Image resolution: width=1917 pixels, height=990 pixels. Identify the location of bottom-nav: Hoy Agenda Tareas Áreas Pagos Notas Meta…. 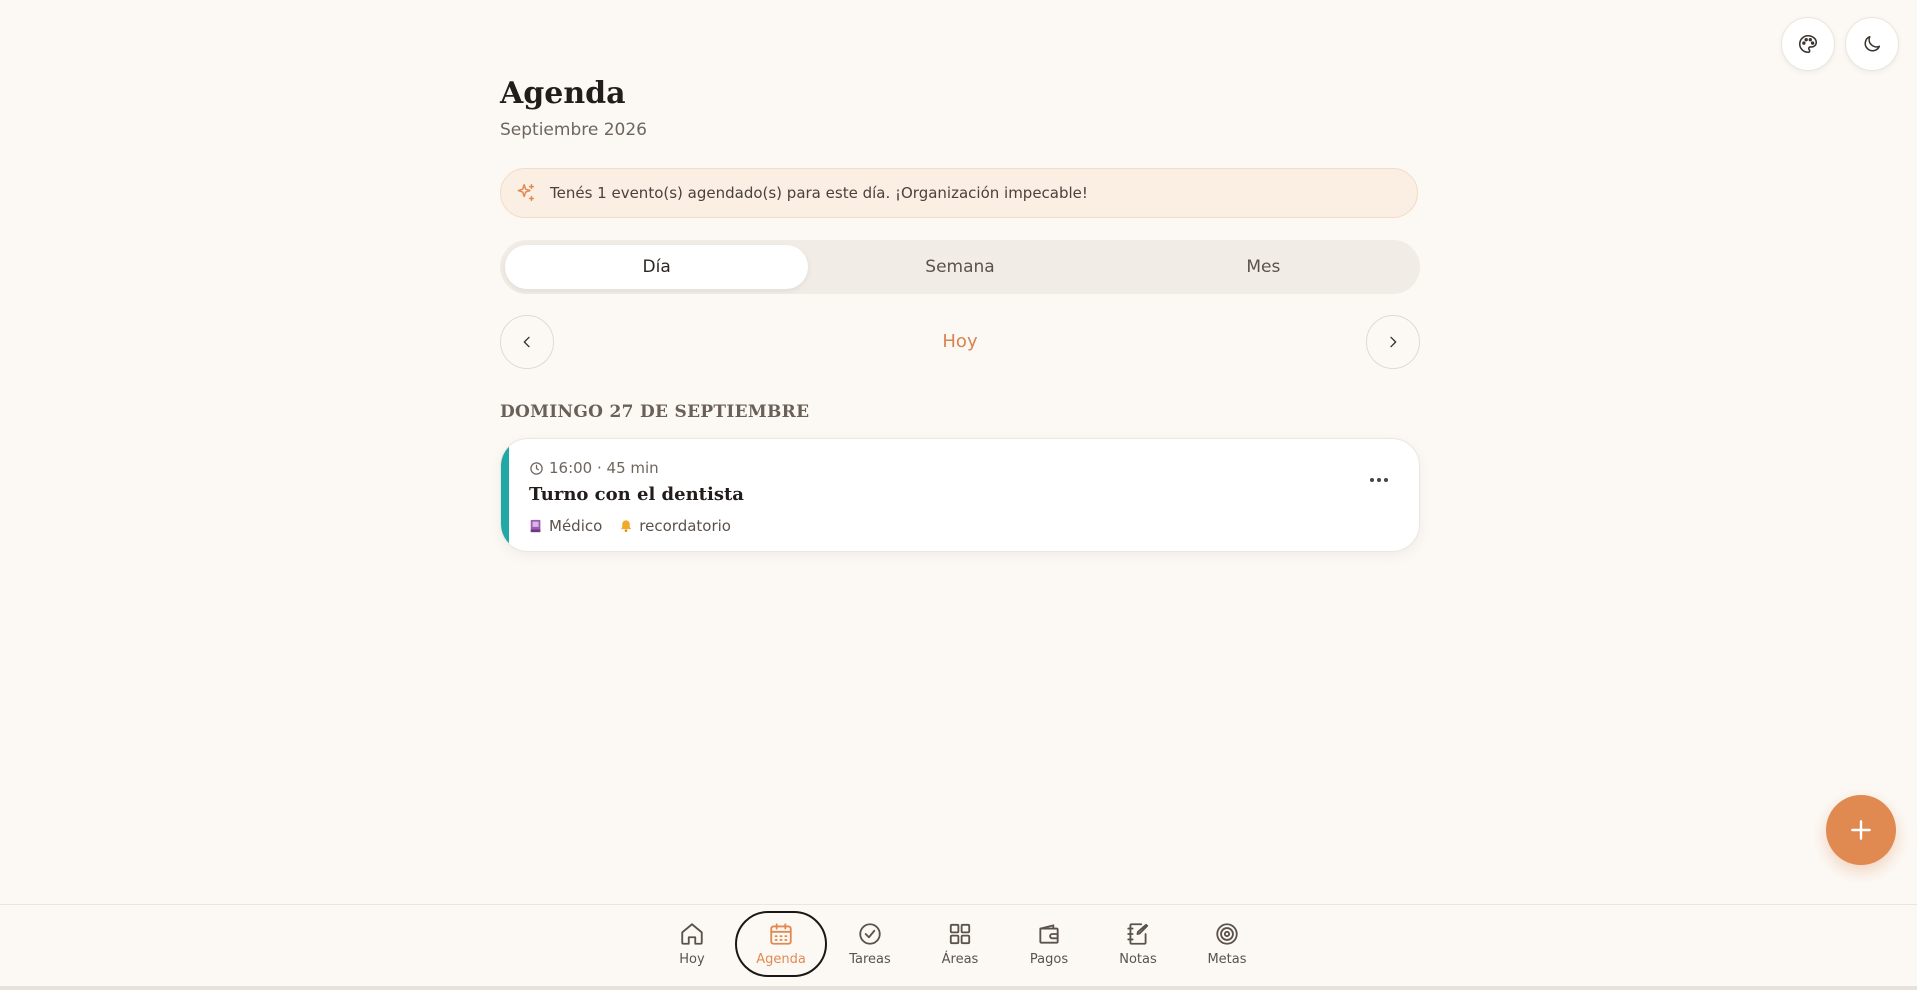
(958, 945).